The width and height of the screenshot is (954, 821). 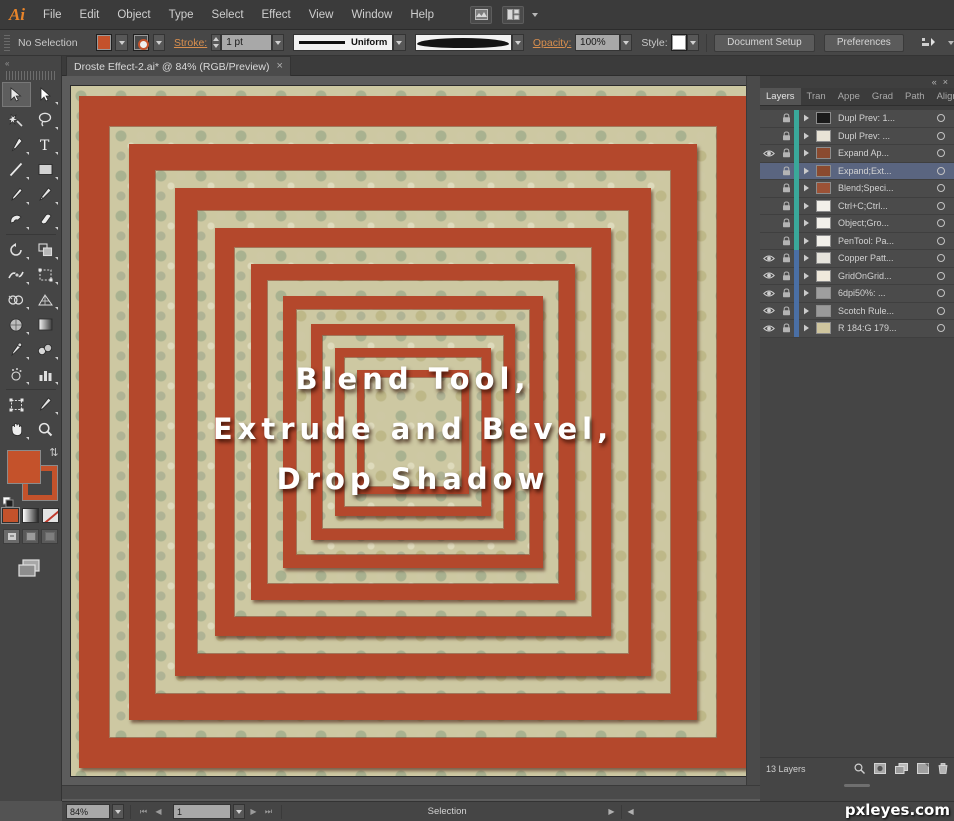 What do you see at coordinates (277, 42) in the screenshot?
I see `stroke-weight-dropdown` at bounding box center [277, 42].